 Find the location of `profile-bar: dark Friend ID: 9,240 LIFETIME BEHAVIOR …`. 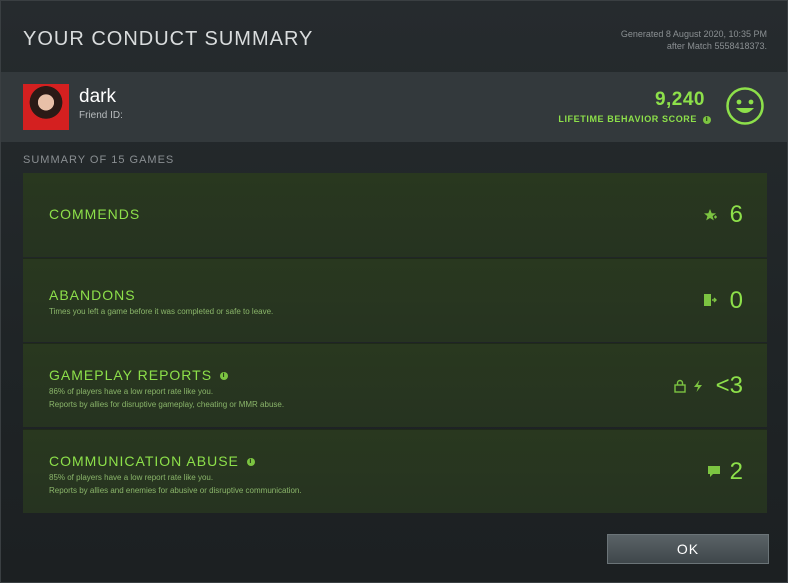

profile-bar: dark Friend ID: 9,240 LIFETIME BEHAVIOR … is located at coordinates (394, 107).